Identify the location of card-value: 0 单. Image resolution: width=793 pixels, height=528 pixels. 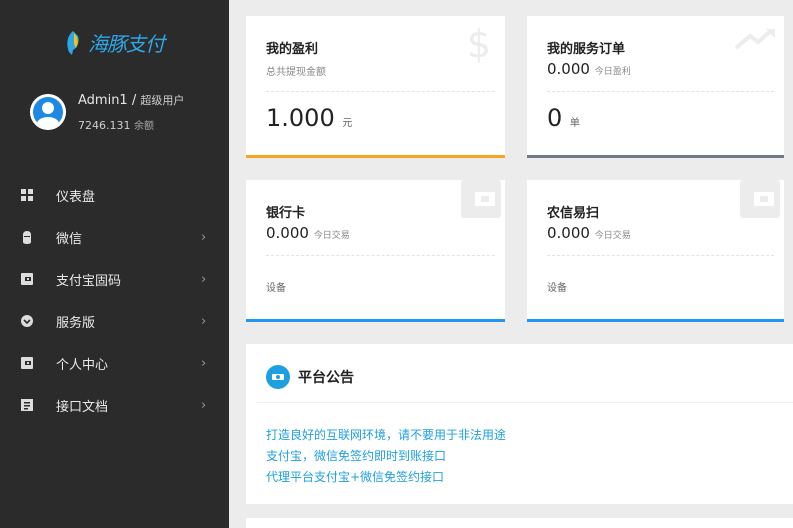
(563, 118).